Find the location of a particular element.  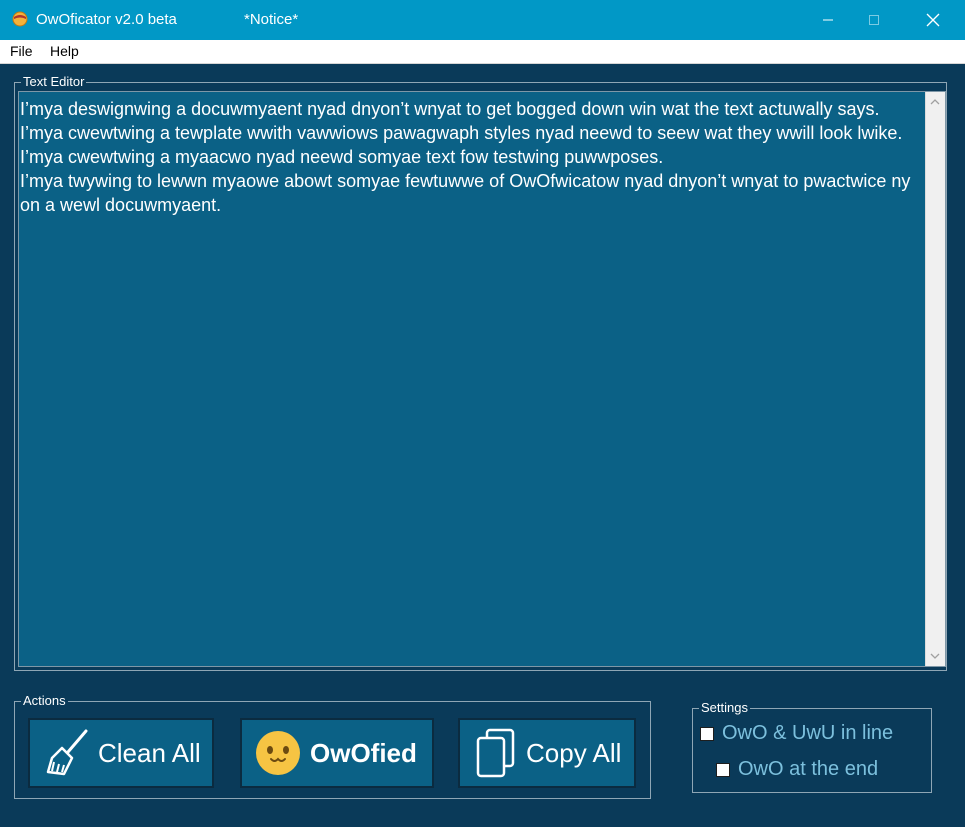

title-bar: OwOficator v2.0 beta *Notice* is located at coordinates (482, 20).